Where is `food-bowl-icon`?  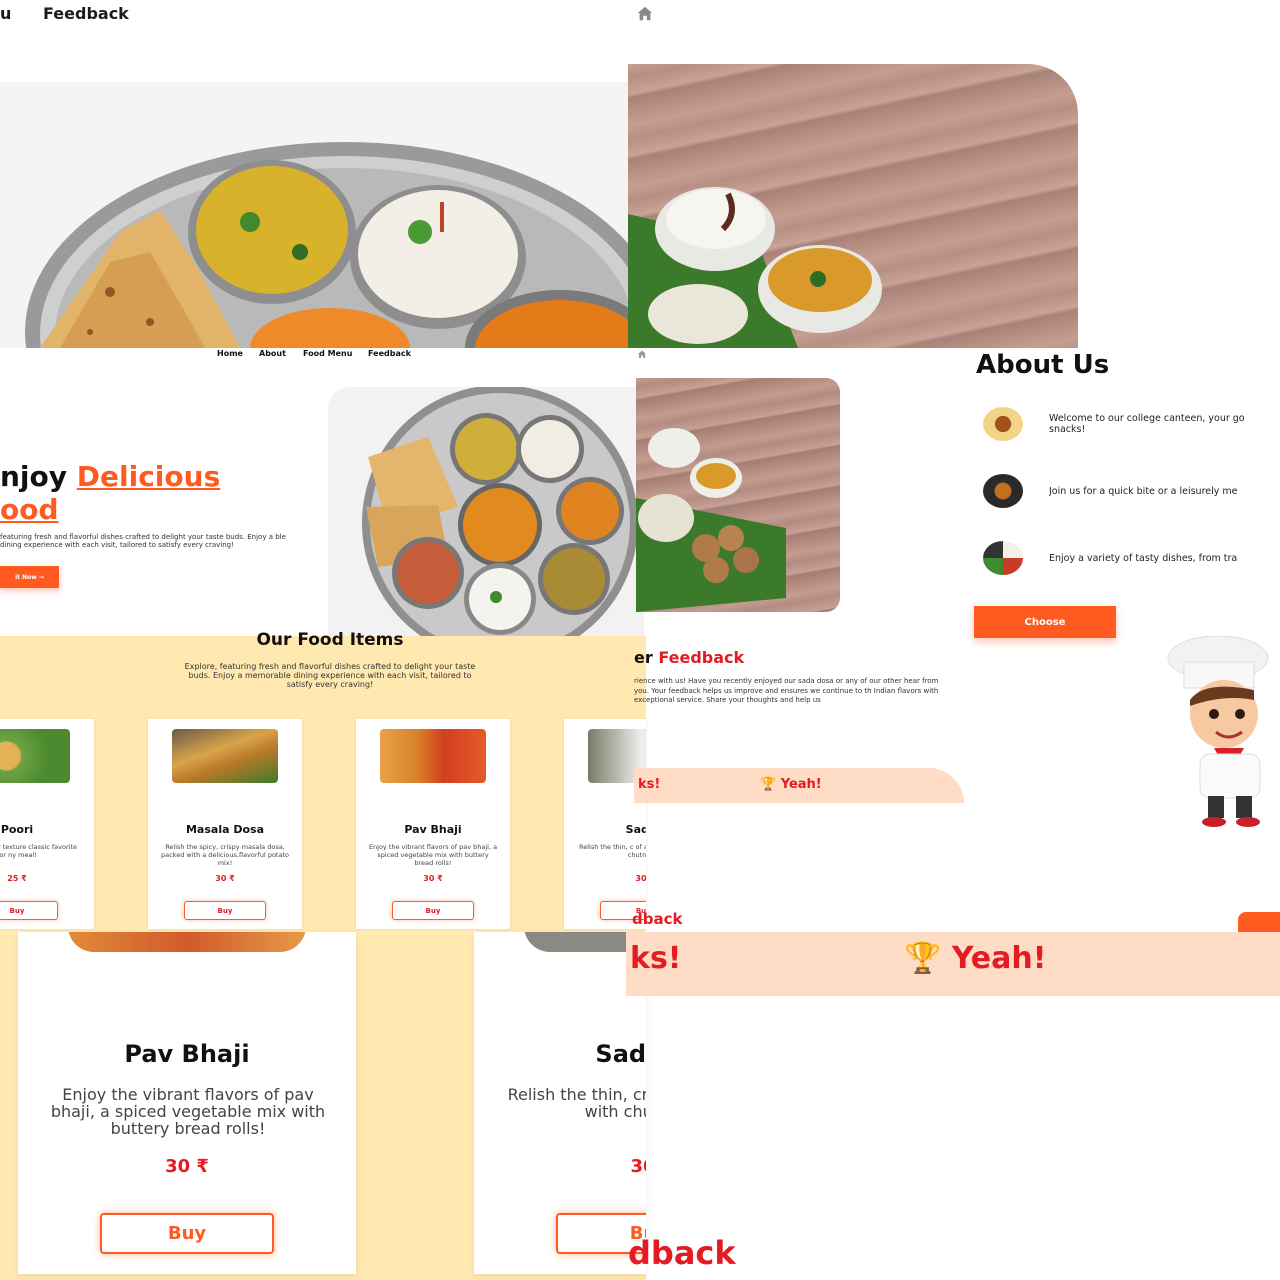 food-bowl-icon is located at coordinates (1003, 491).